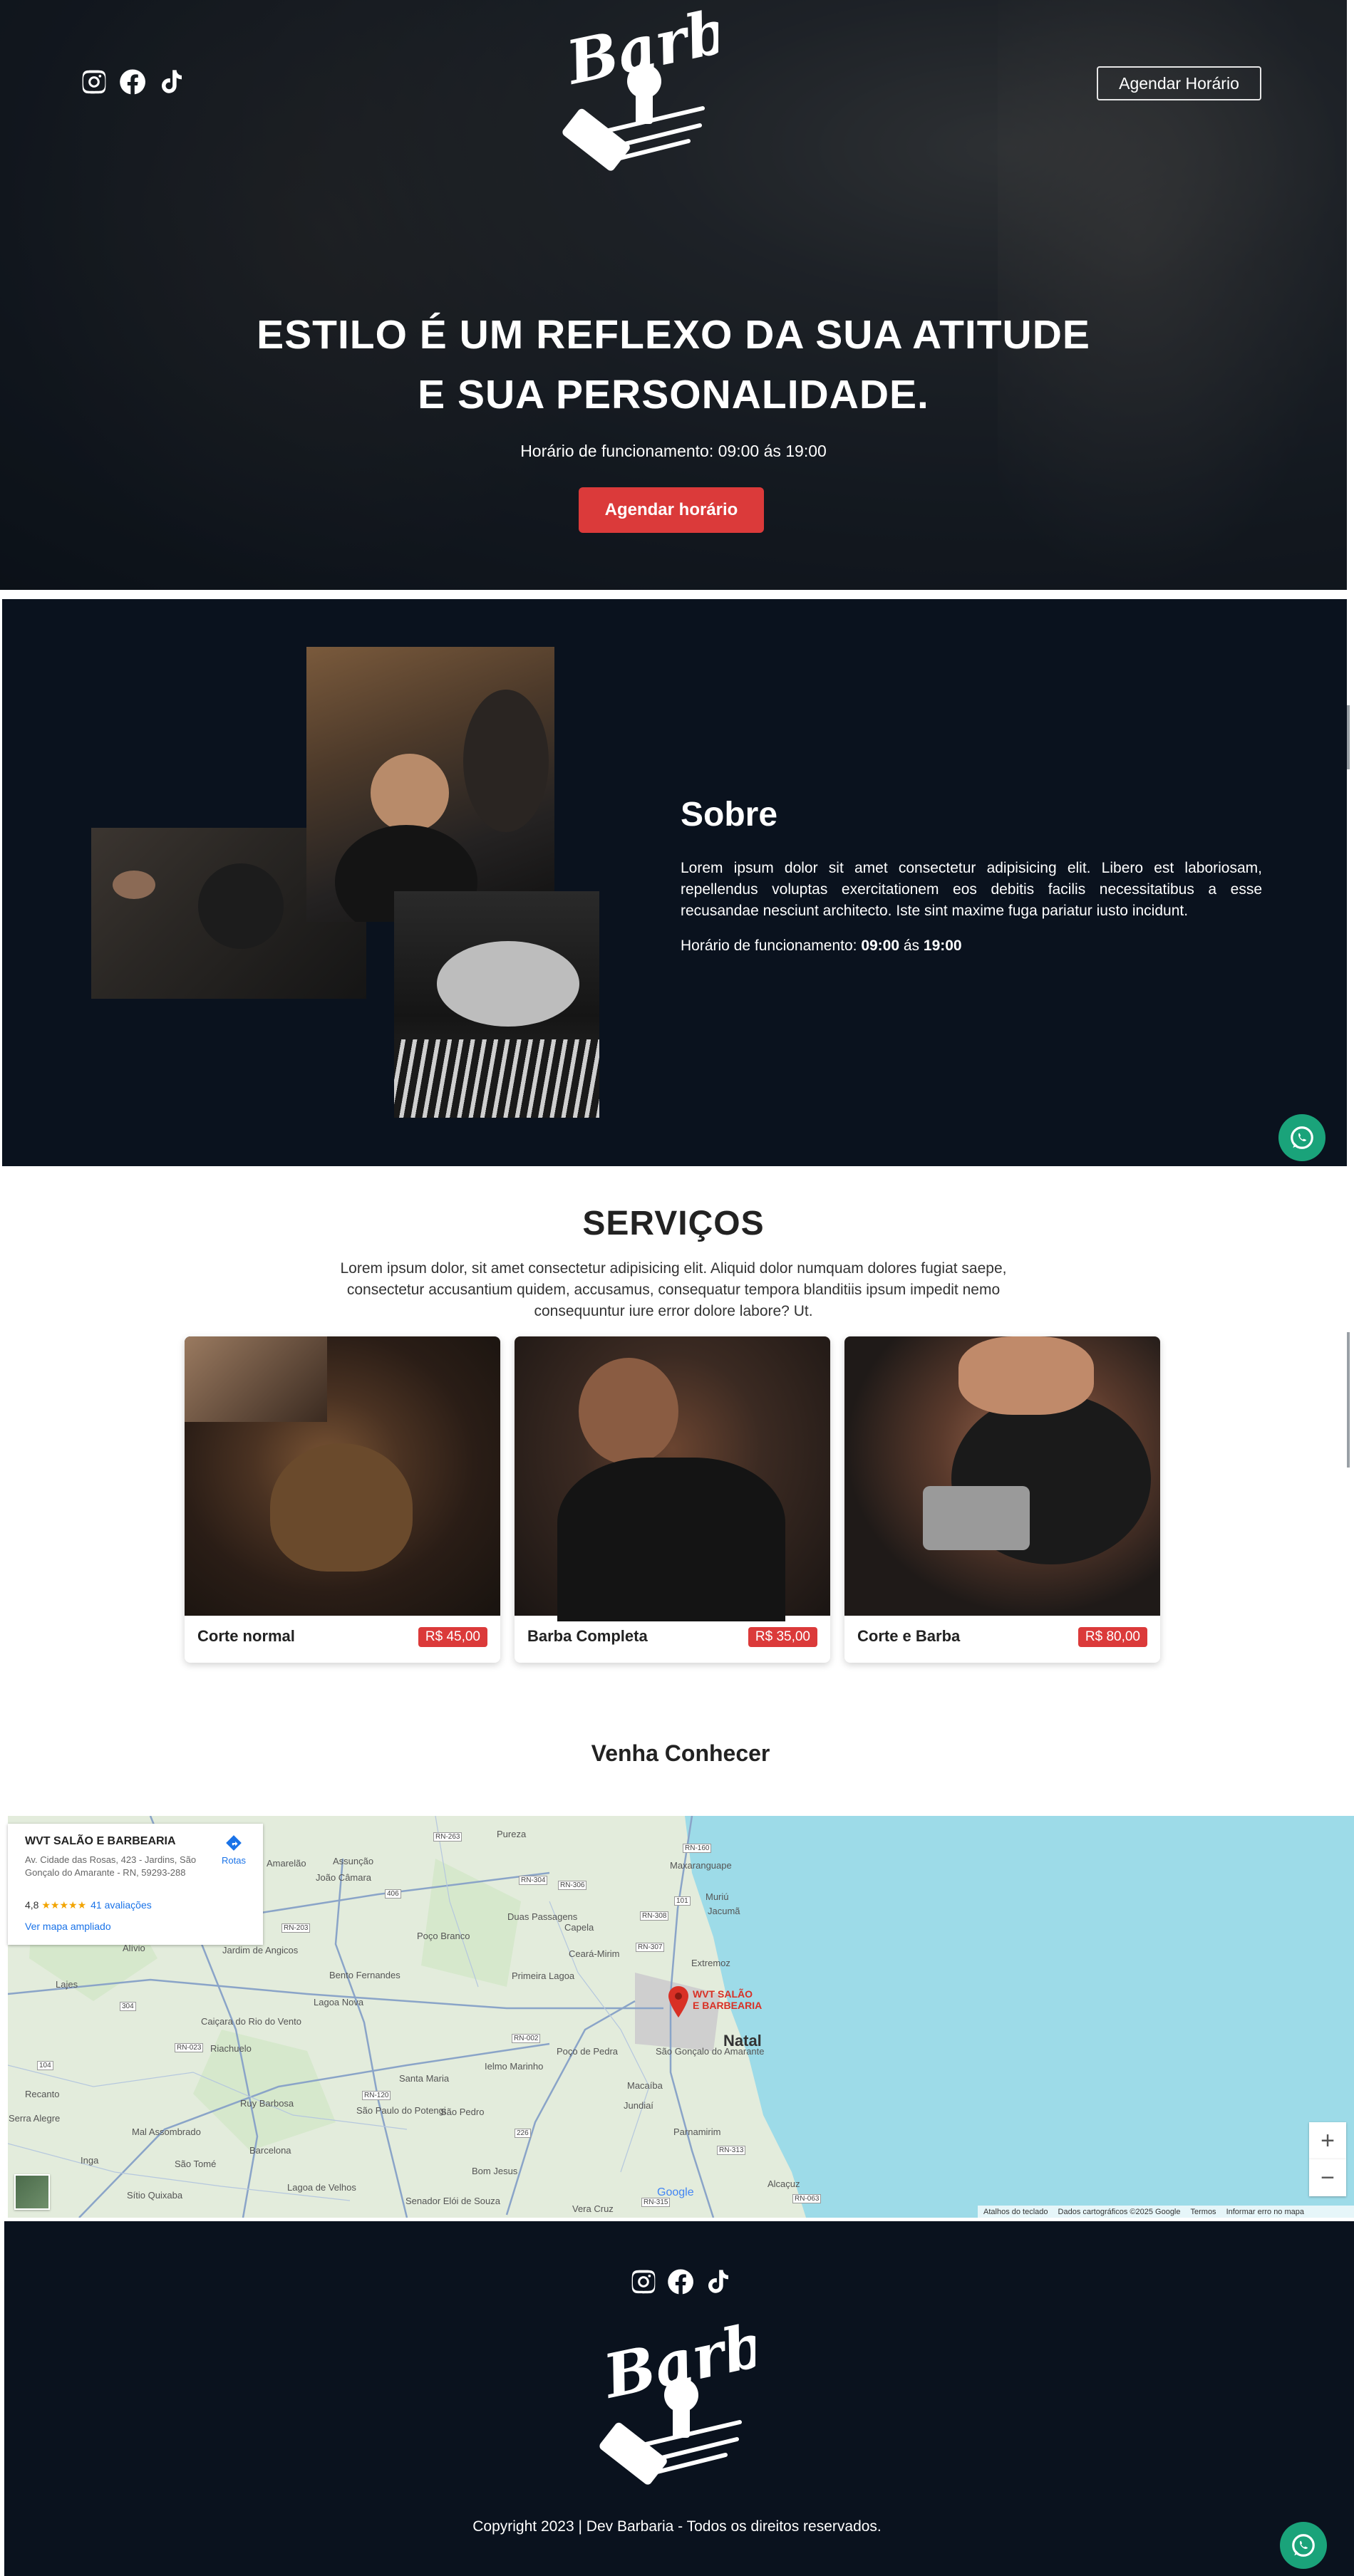  What do you see at coordinates (523, 2133) in the screenshot?
I see `map-road-label: 226` at bounding box center [523, 2133].